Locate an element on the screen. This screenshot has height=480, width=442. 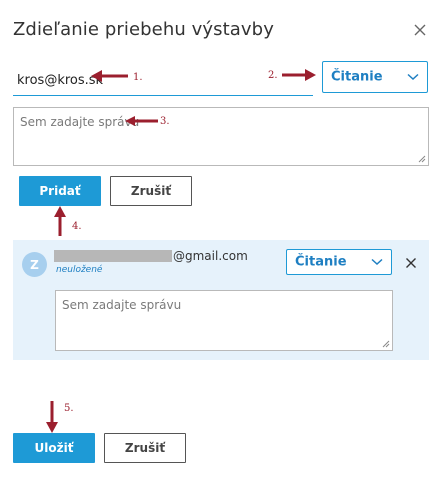
redacted-email-part is located at coordinates (113, 256).